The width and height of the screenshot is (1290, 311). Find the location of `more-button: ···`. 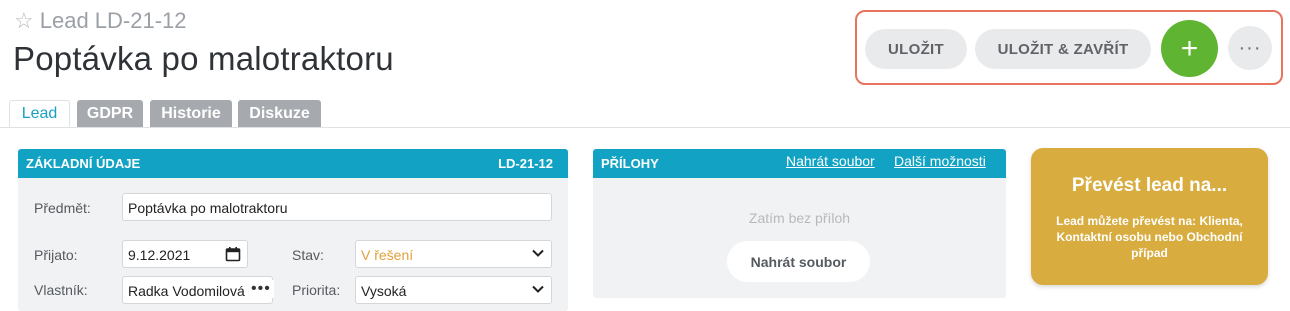

more-button: ··· is located at coordinates (1250, 48).